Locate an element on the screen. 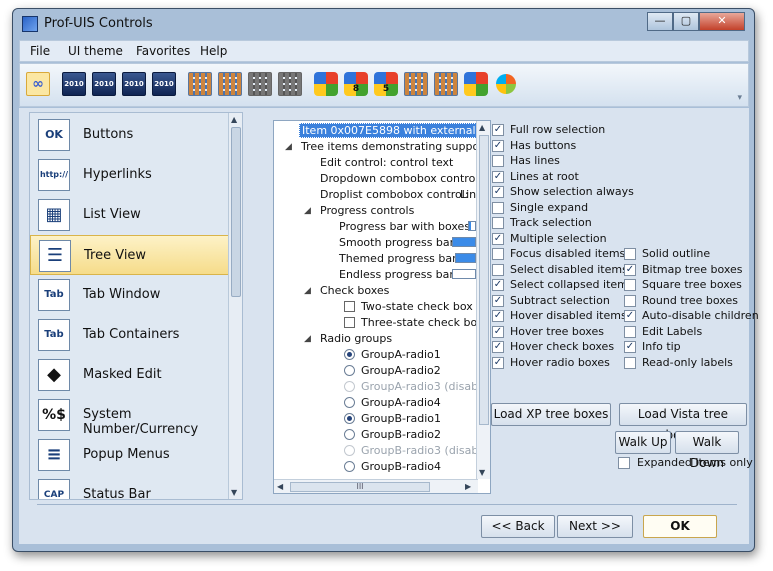 Image resolution: width=773 pixels, height=571 pixels. theme-2010-button-1: 2010 is located at coordinates (74, 84).